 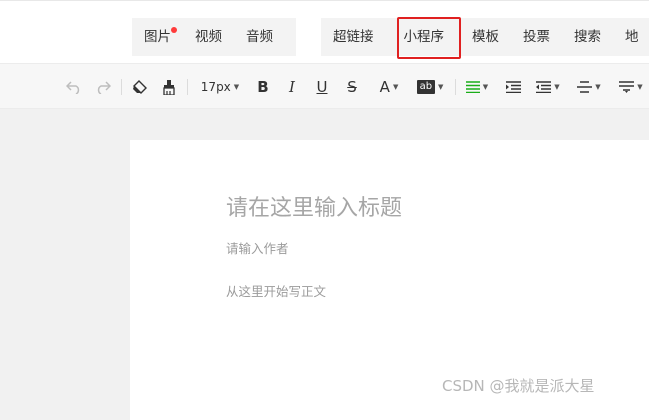 What do you see at coordinates (257, 247) in the screenshot?
I see `author-input: 请输入作者` at bounding box center [257, 247].